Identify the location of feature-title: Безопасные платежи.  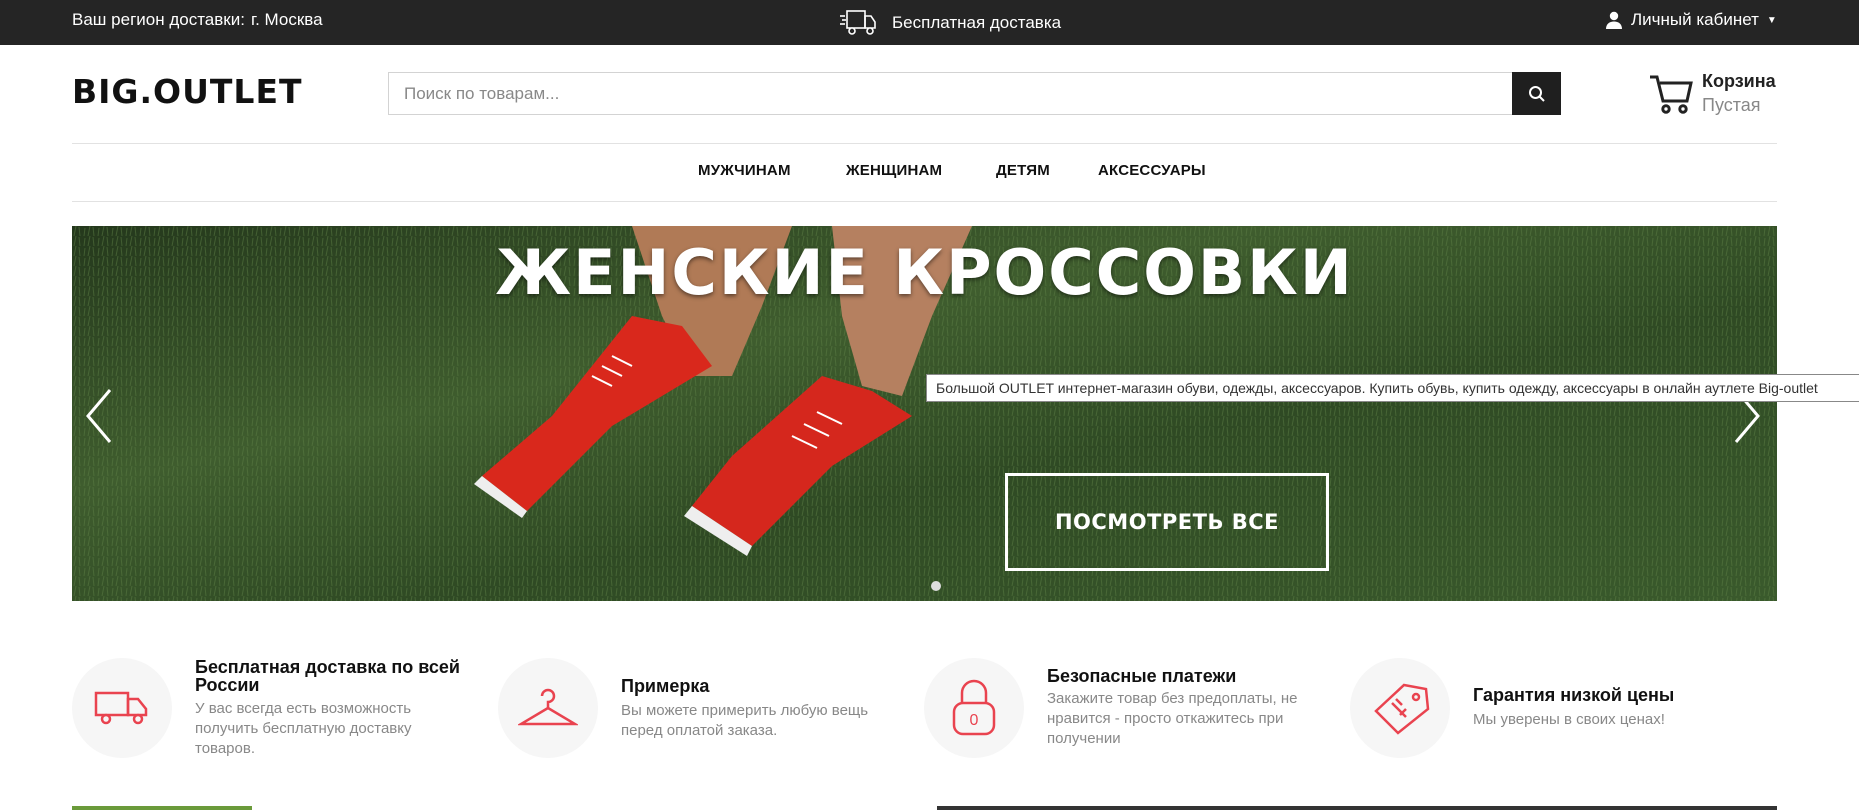
(1142, 676).